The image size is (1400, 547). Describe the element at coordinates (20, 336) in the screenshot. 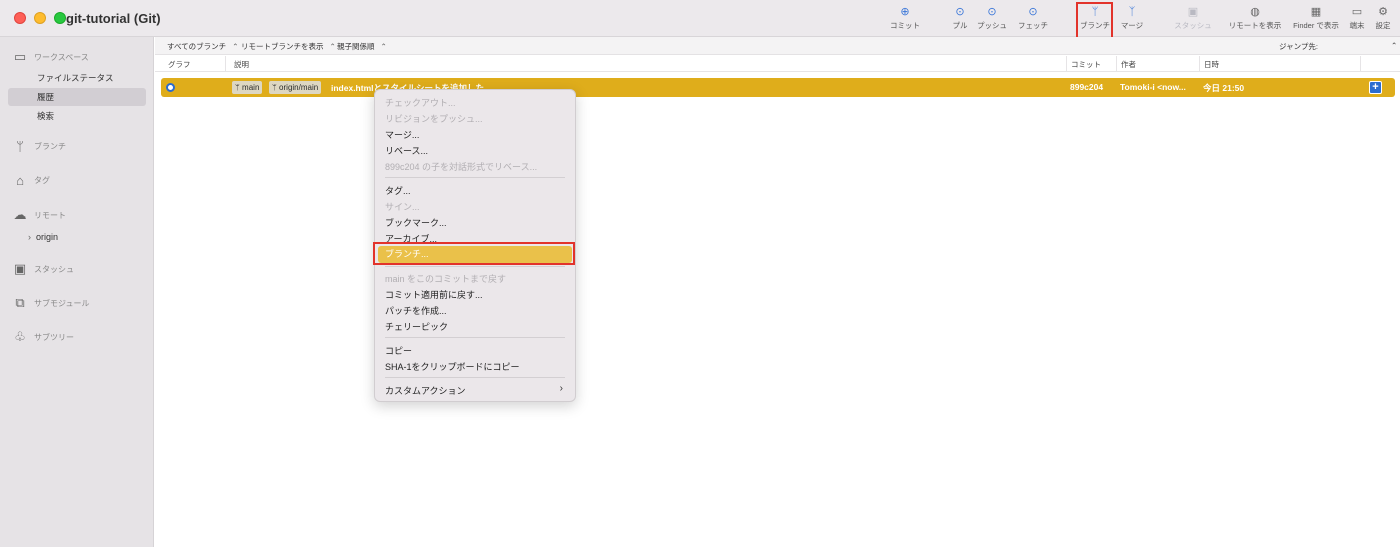

I see `subtree-icon: ♧` at that location.